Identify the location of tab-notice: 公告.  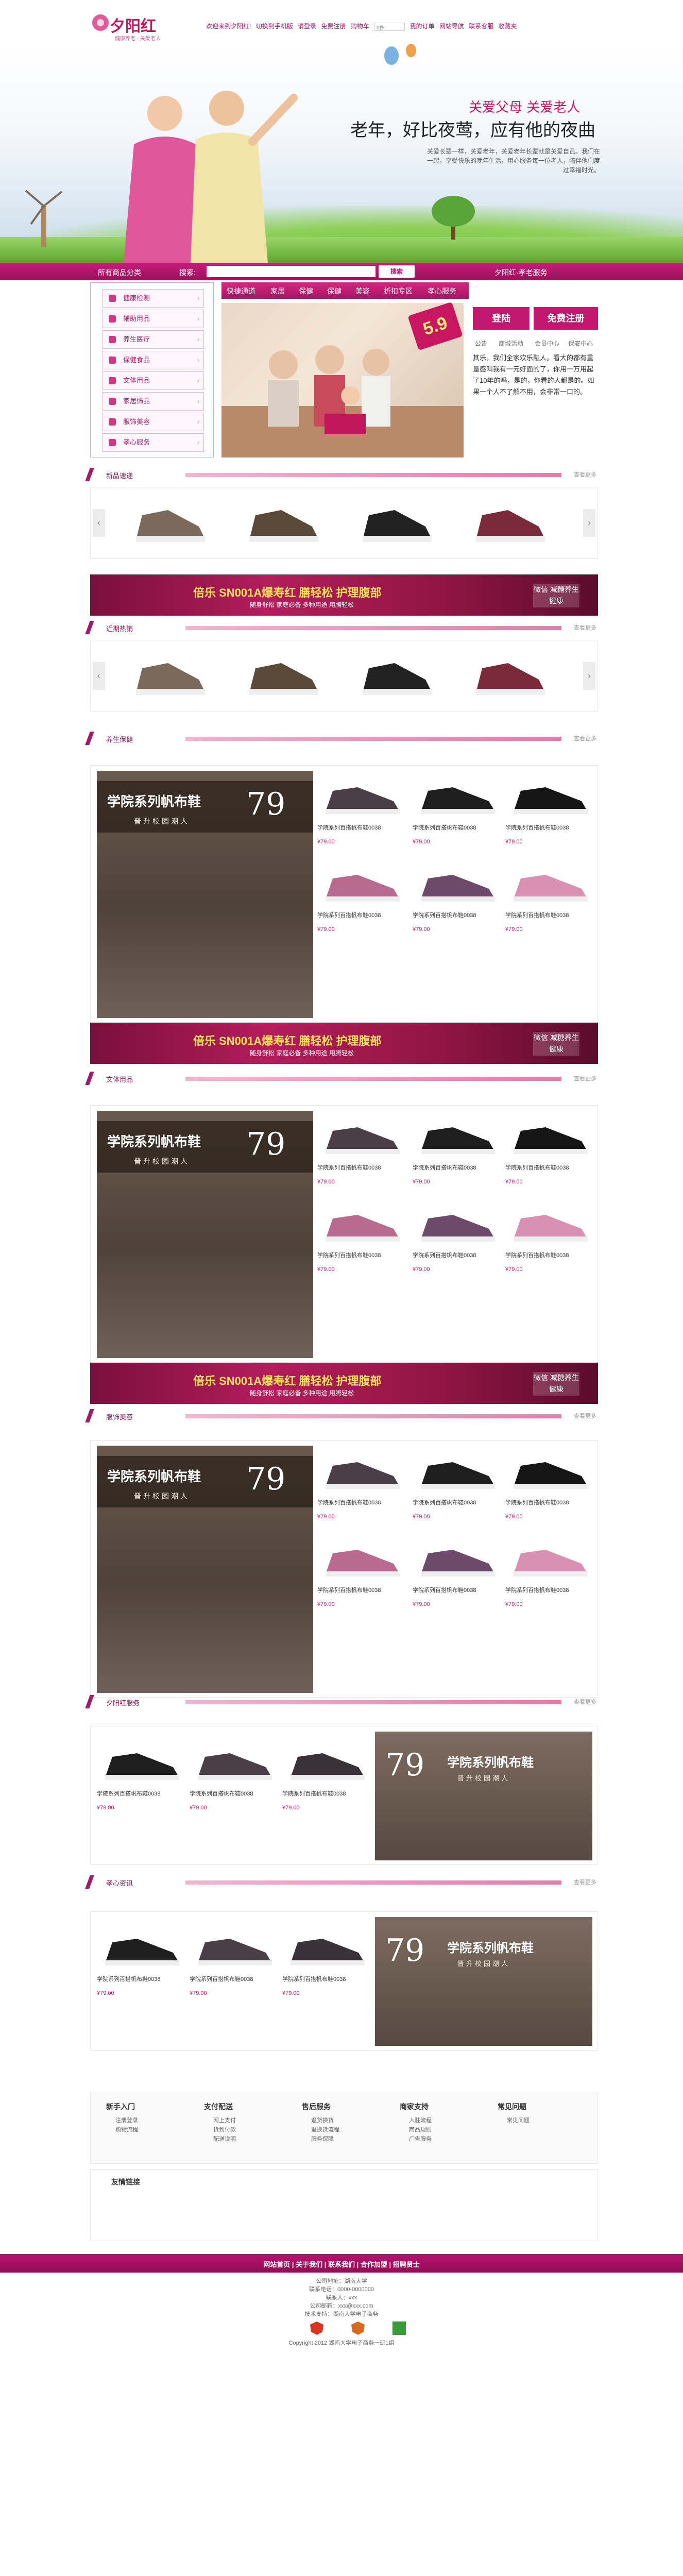
(481, 343).